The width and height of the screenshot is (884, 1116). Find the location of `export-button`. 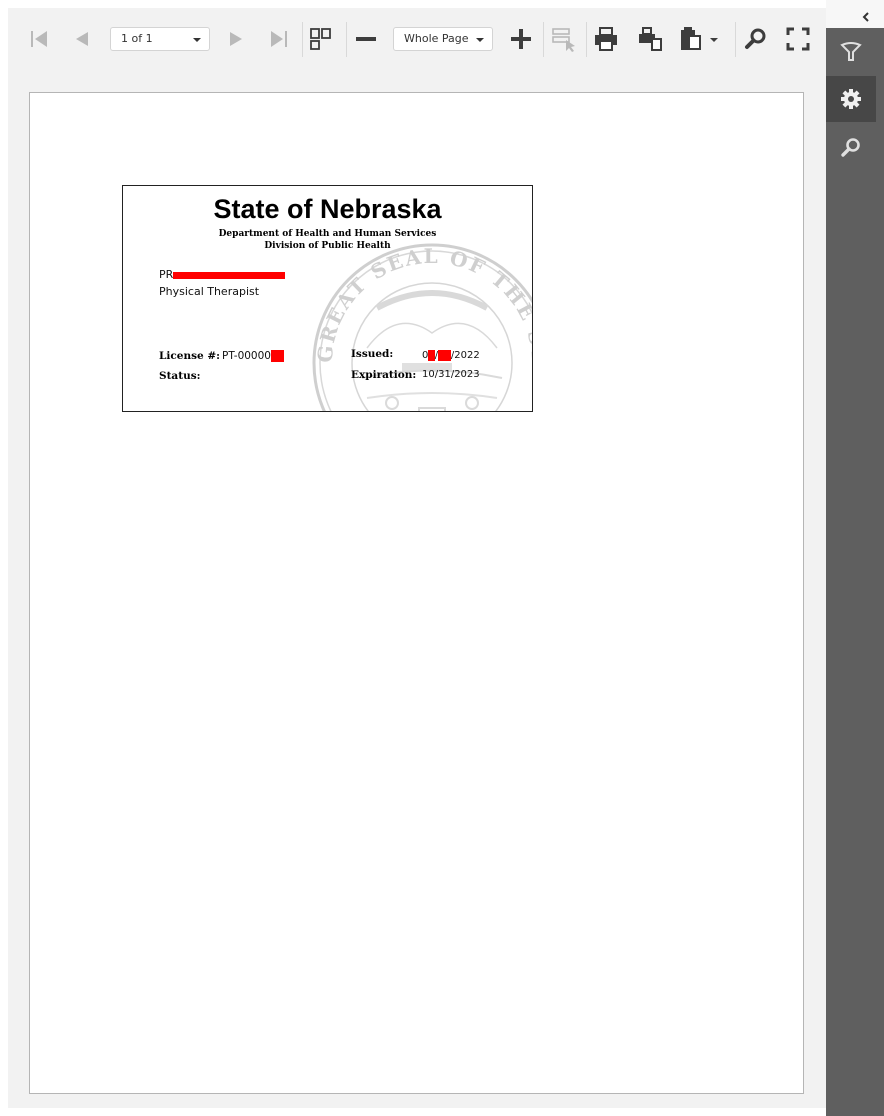

export-button is located at coordinates (699, 39).